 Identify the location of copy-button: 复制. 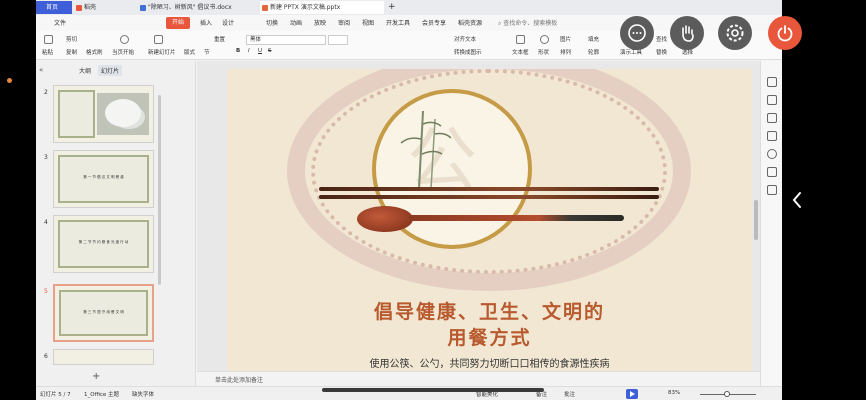
(71, 52).